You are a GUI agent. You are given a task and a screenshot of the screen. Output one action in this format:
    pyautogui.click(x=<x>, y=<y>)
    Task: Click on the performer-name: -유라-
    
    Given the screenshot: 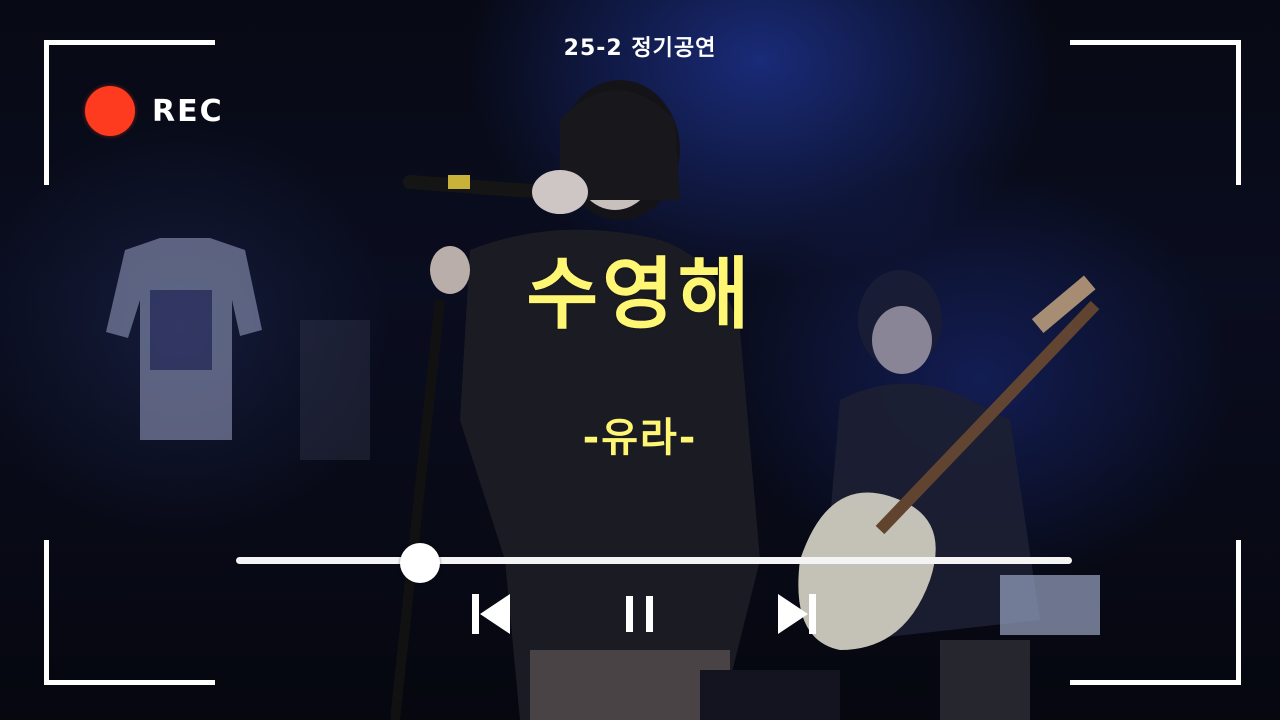 What is the action you would take?
    pyautogui.click(x=640, y=438)
    